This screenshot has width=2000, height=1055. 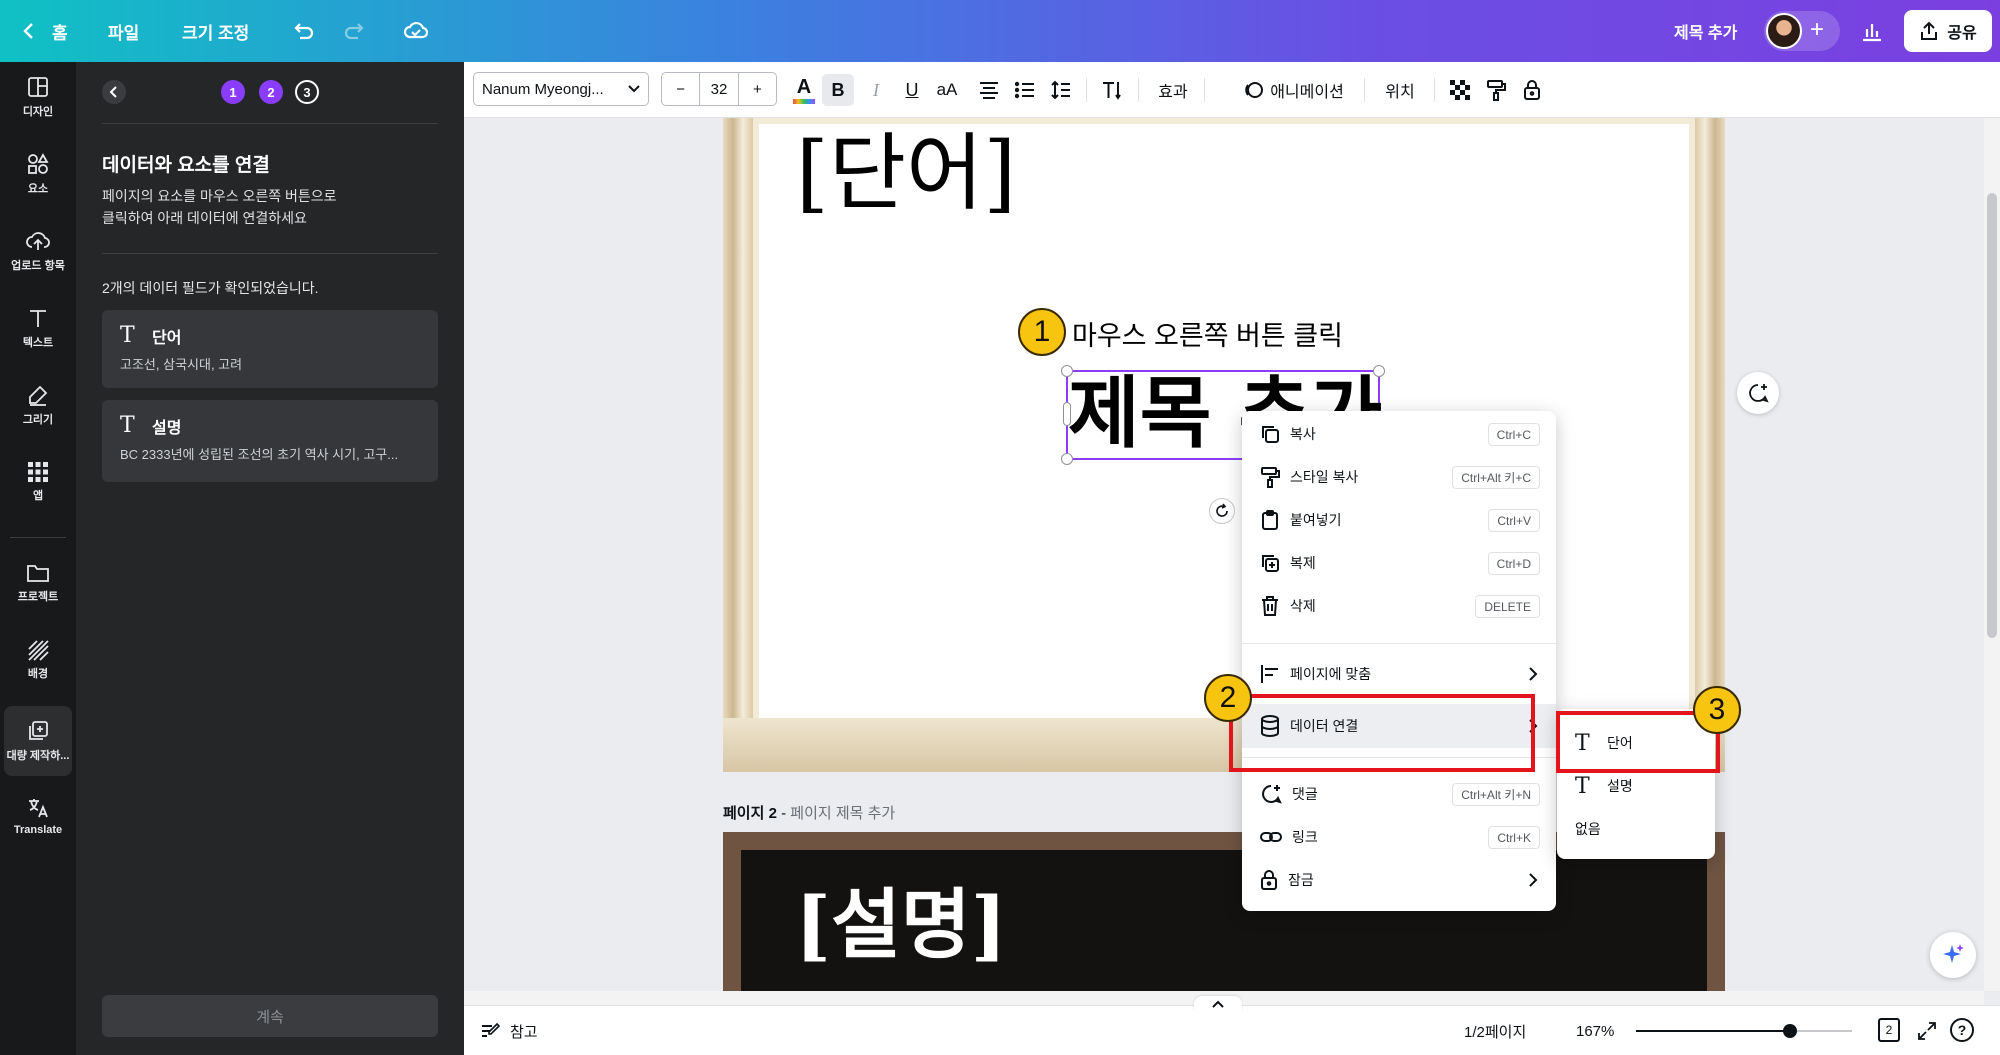 I want to click on rail-apps: 앱, so click(x=38, y=482).